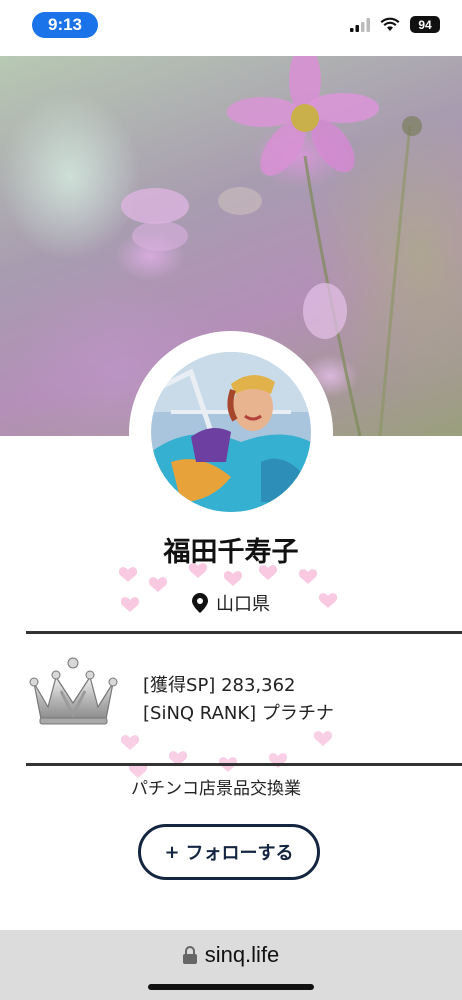  I want to click on sp-row: [獲得SP] 283,362, so click(238, 686).